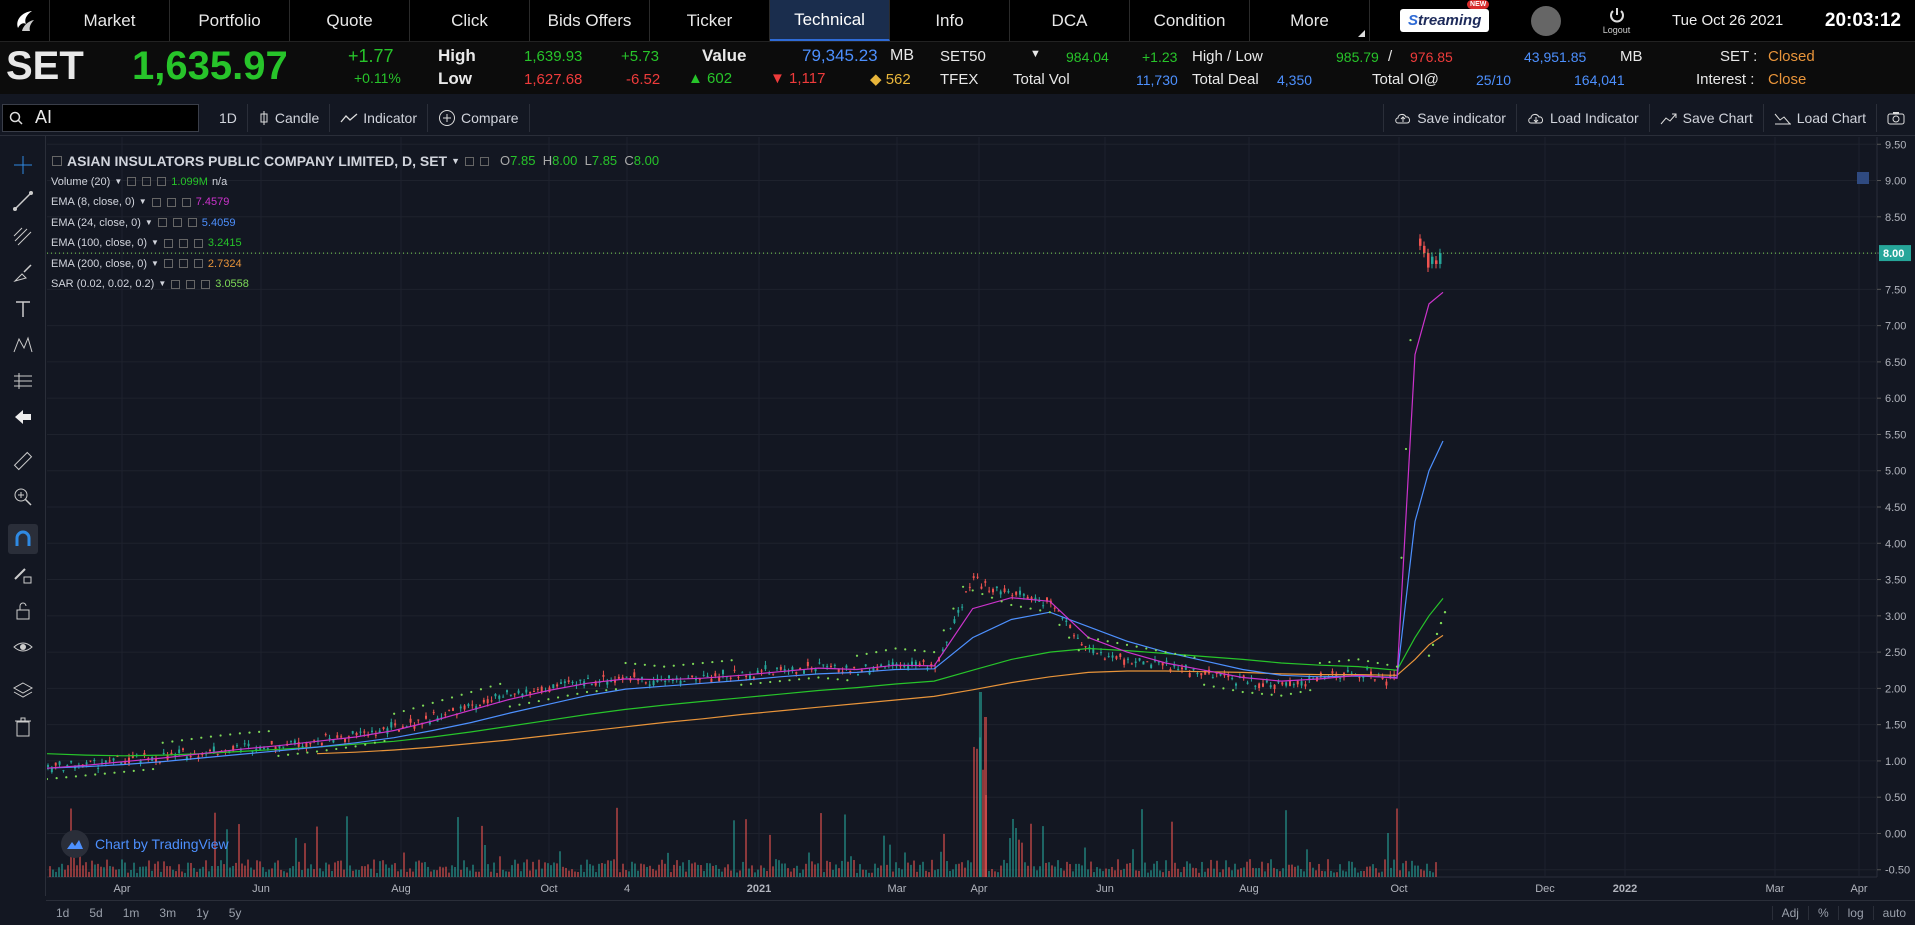 This screenshot has height=925, width=1915. What do you see at coordinates (23, 461) in the screenshot?
I see `ruler-tool` at bounding box center [23, 461].